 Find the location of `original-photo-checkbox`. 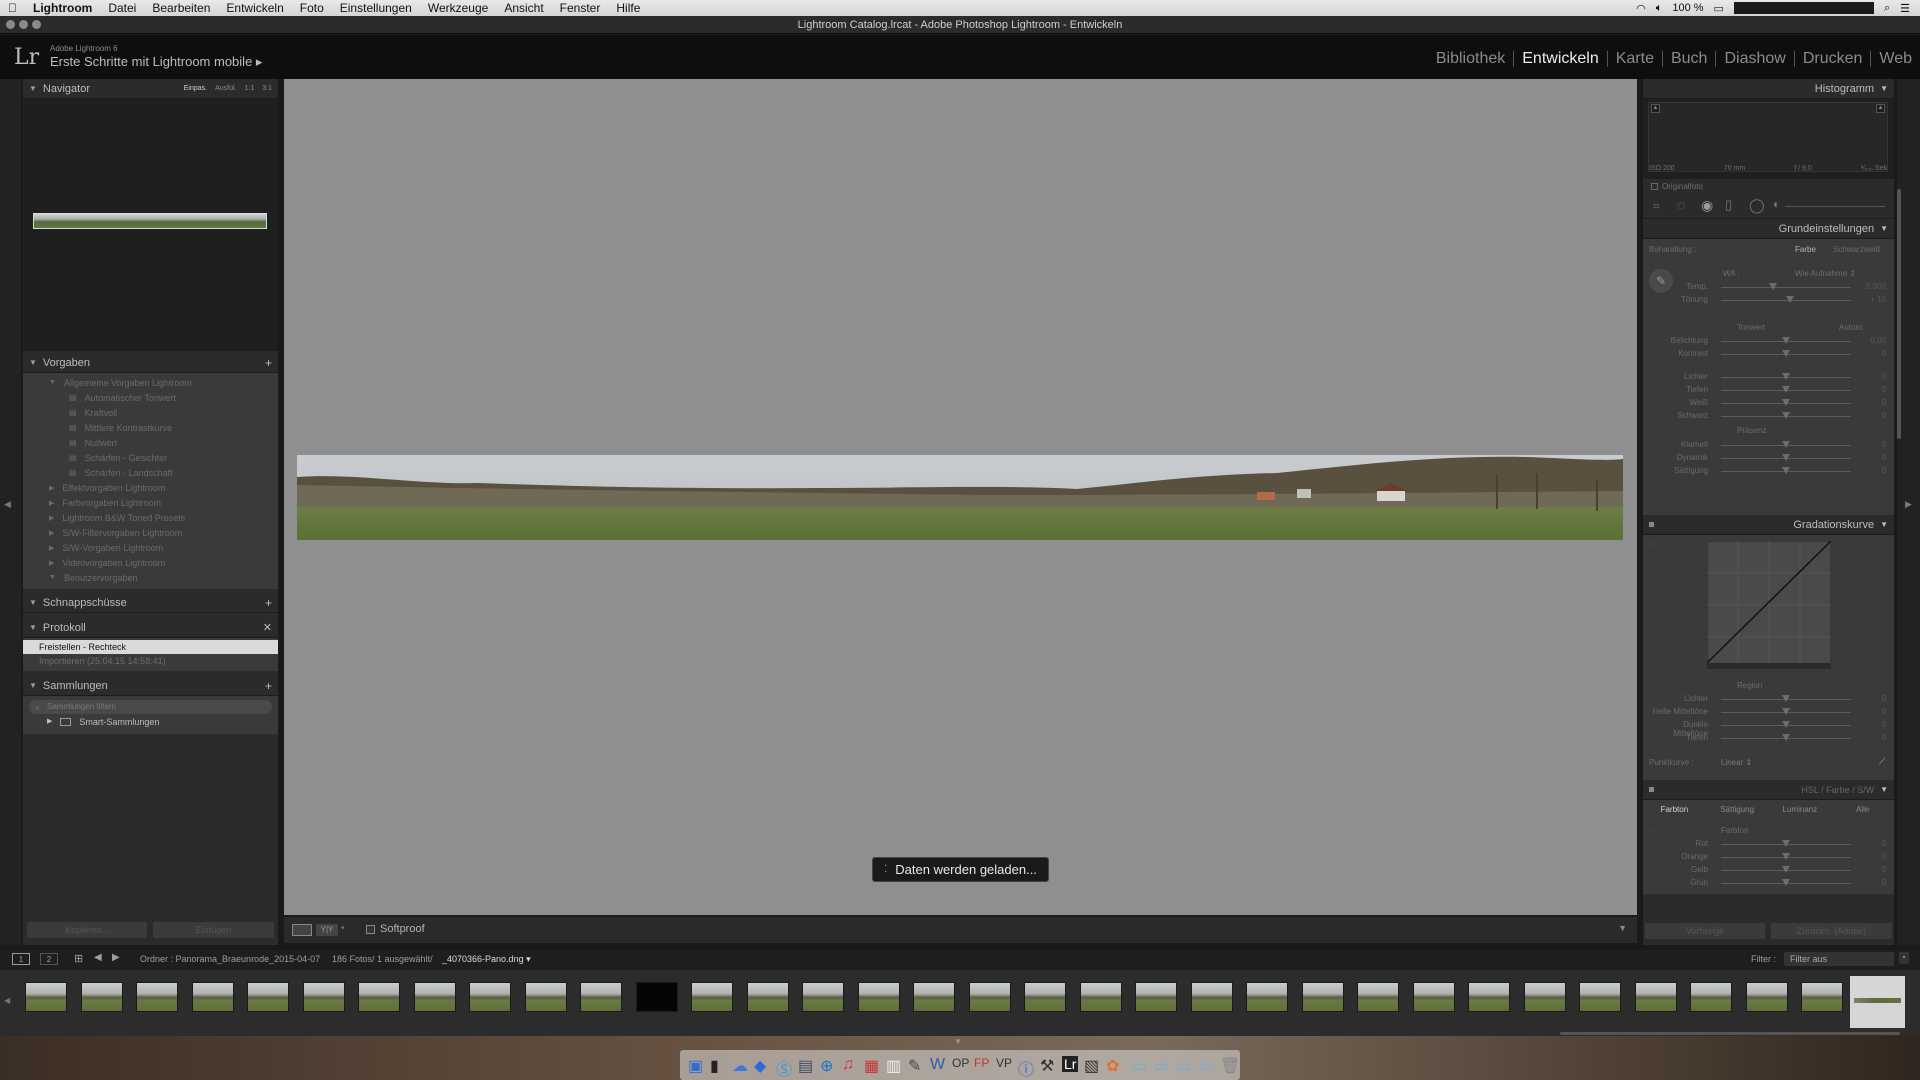

original-photo-checkbox is located at coordinates (1654, 186).